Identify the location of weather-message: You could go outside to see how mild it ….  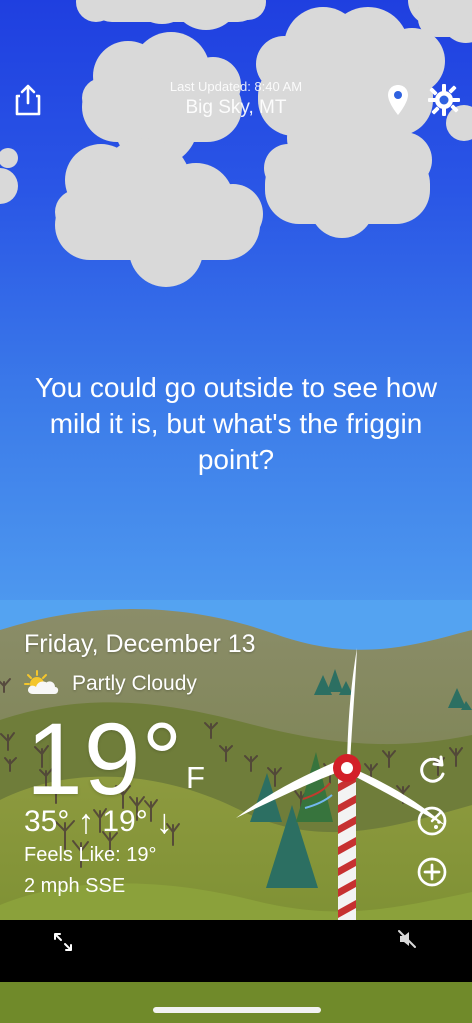
(236, 423).